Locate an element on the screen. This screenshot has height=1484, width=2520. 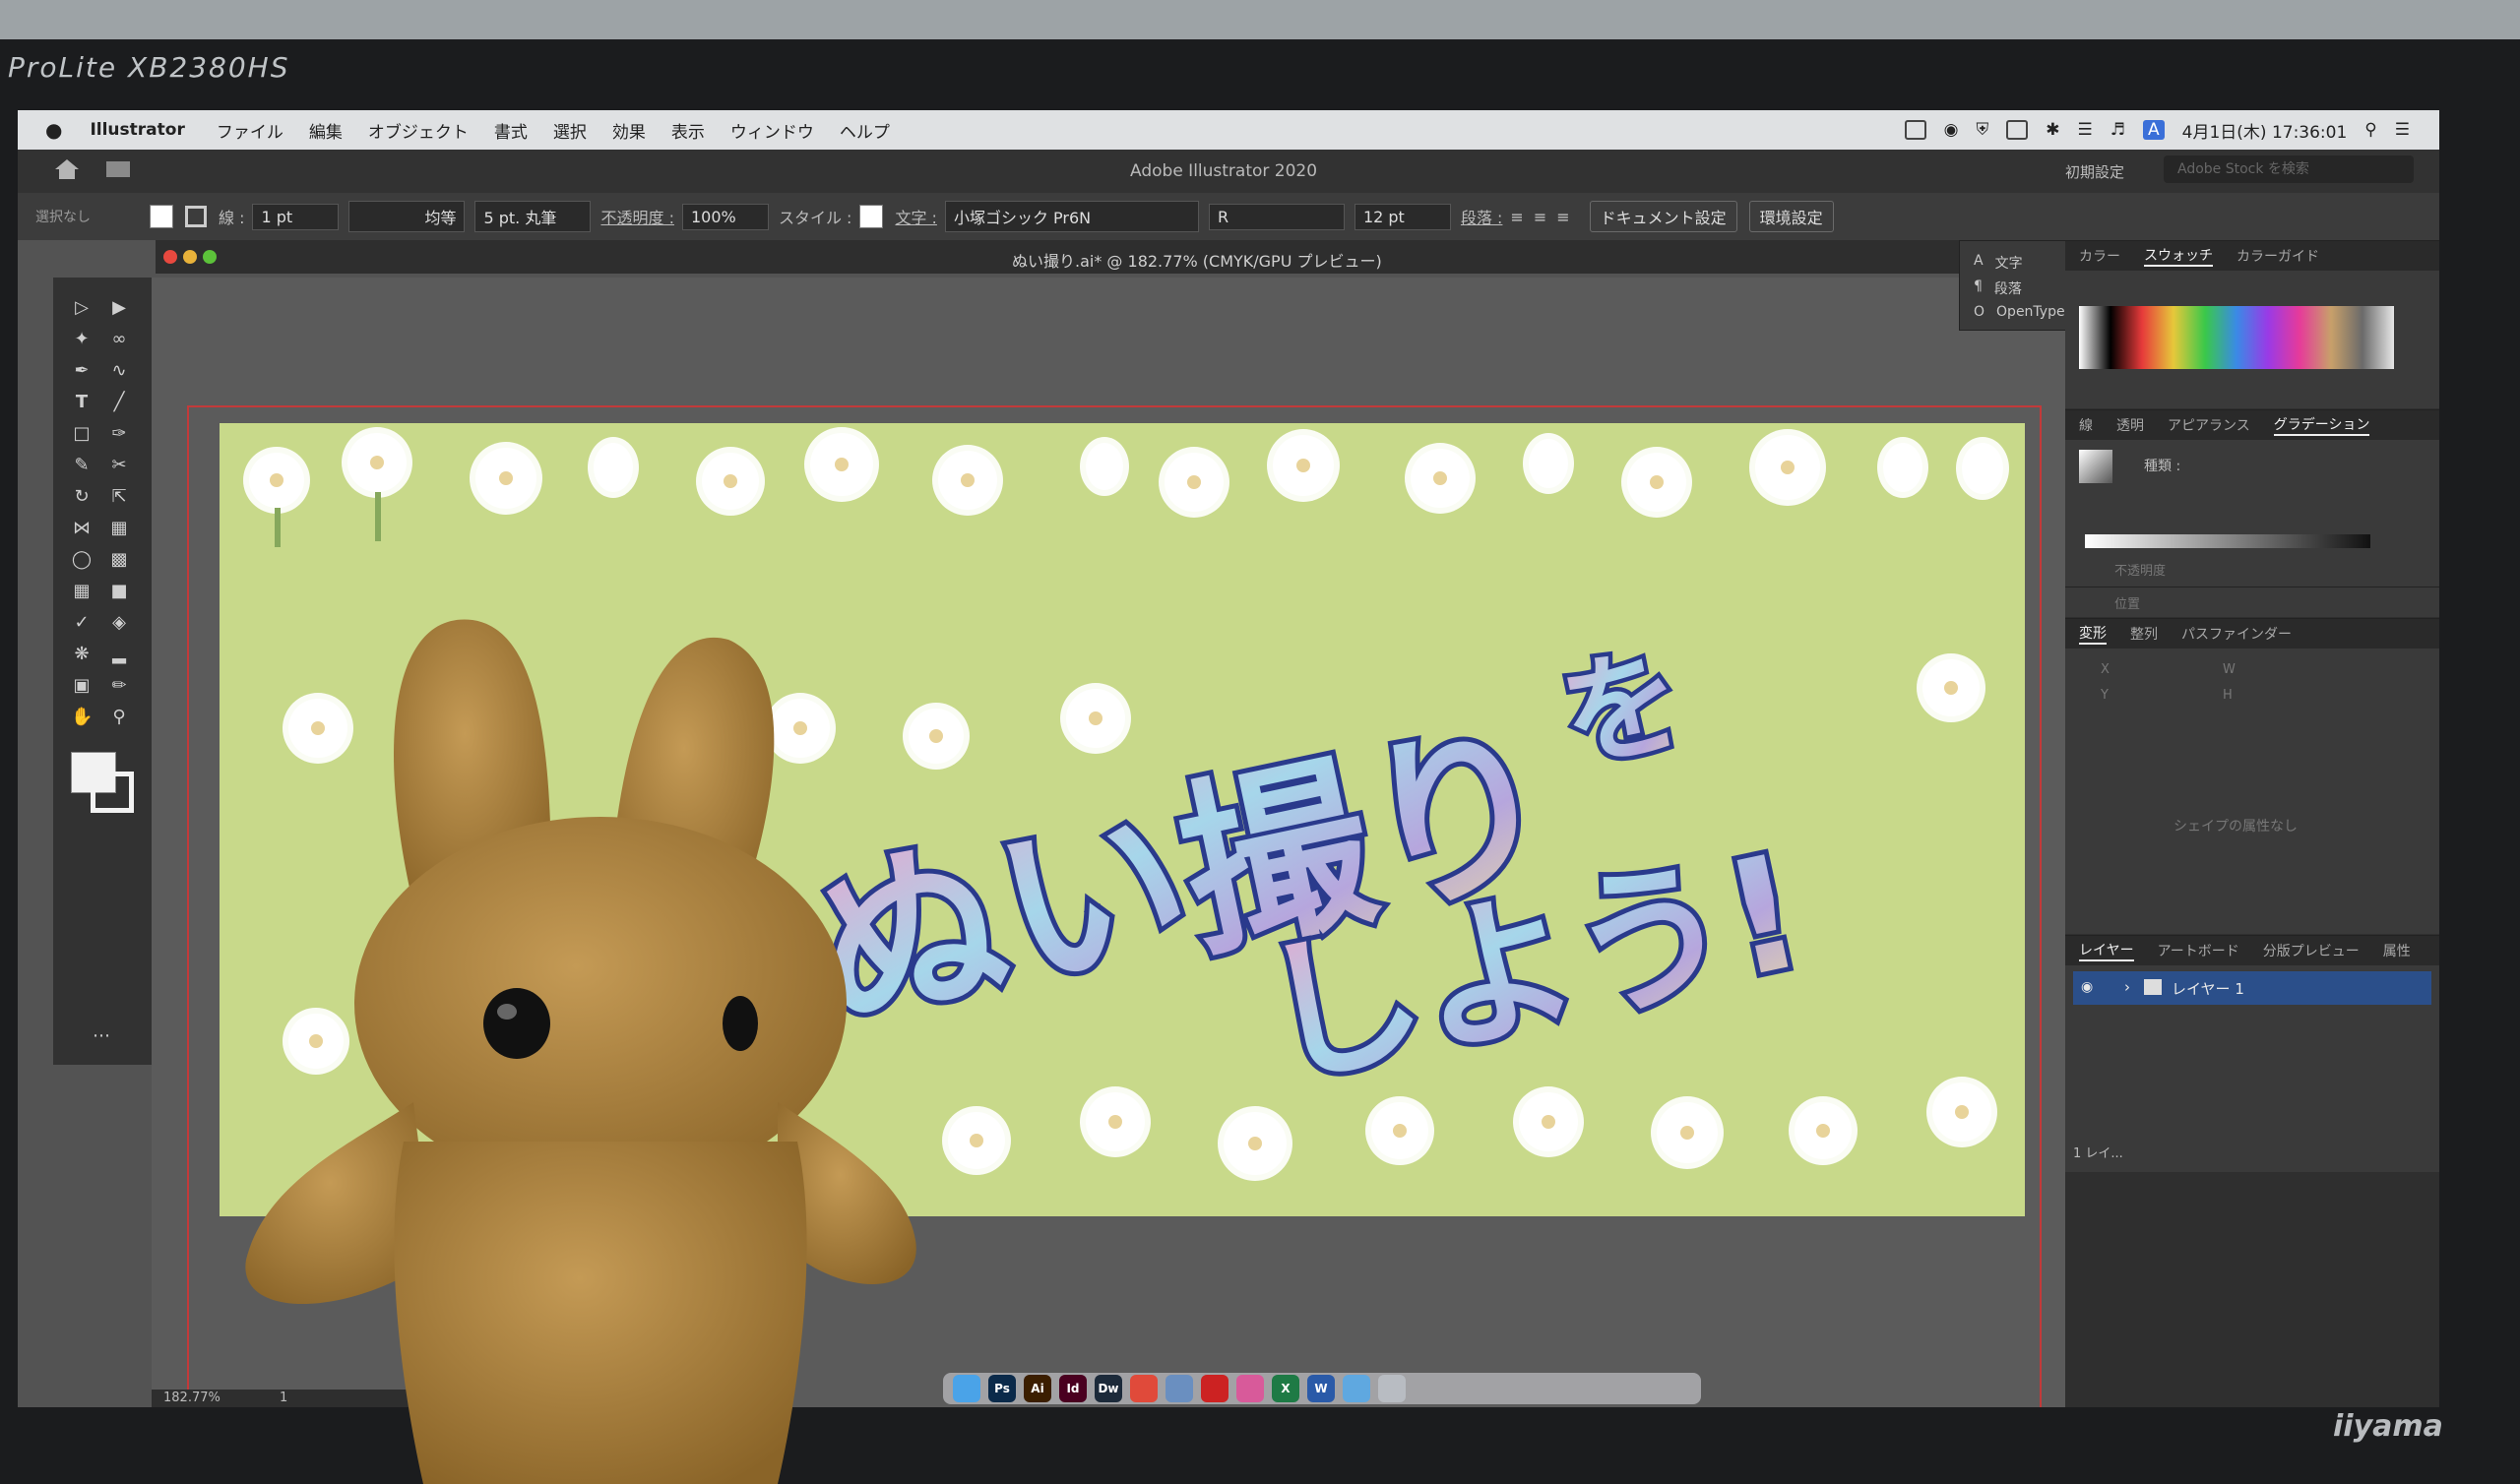
brush-dropdown: 5 pt. 丸筆 is located at coordinates (533, 217).